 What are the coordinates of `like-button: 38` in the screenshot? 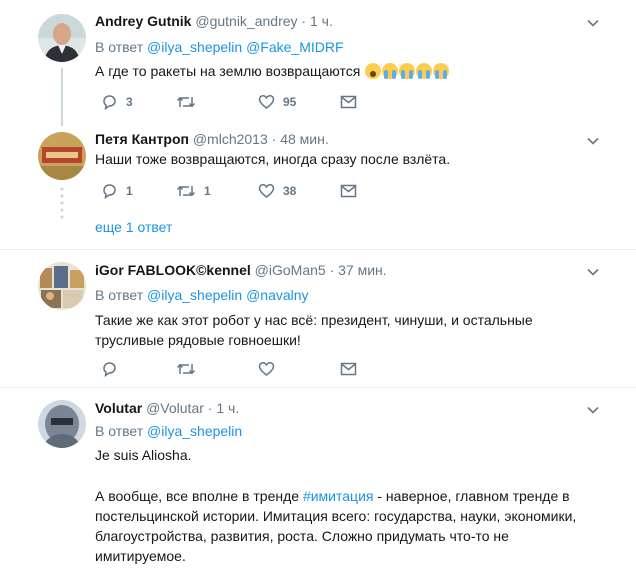 It's located at (277, 191).